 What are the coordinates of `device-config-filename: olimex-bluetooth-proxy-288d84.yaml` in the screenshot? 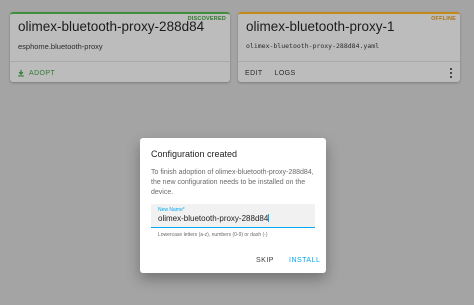 It's located at (313, 46).